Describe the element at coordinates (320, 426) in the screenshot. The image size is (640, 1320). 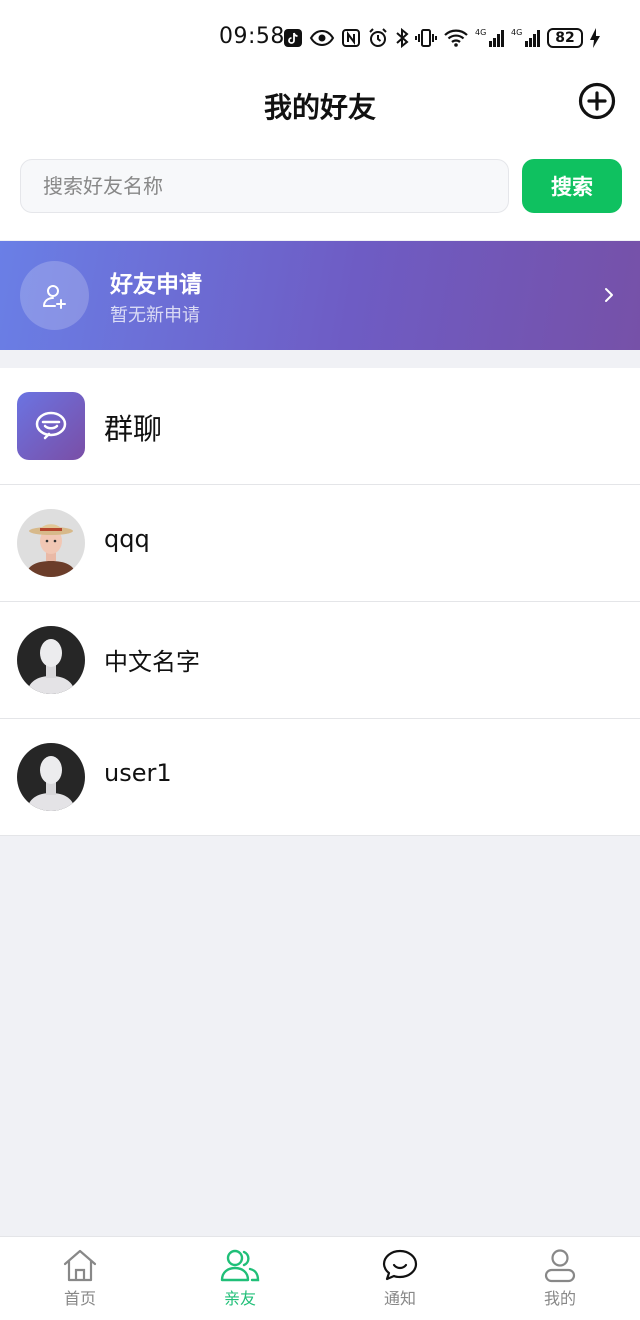
I see `group-chat-item: 群聊` at that location.